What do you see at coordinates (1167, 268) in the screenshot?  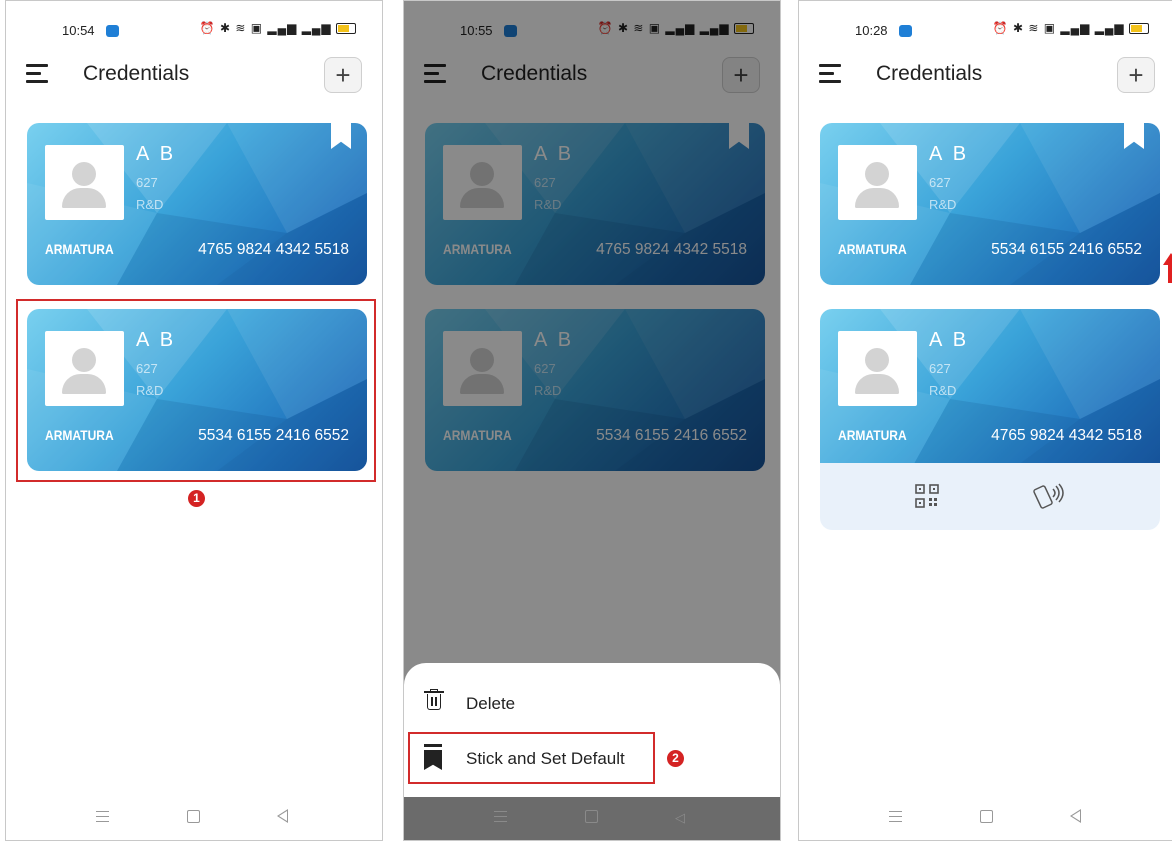 I see `arrow-up-icon` at bounding box center [1167, 268].